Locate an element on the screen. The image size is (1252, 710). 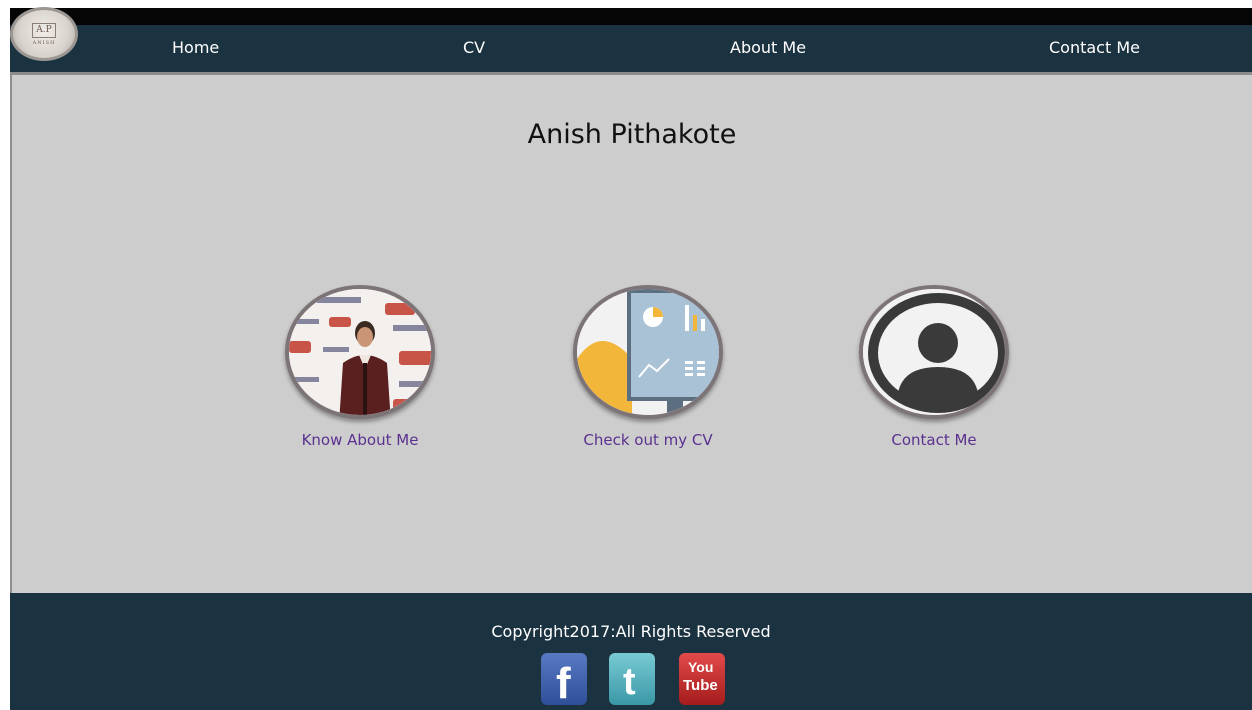
twitter-icon: t is located at coordinates (632, 679).